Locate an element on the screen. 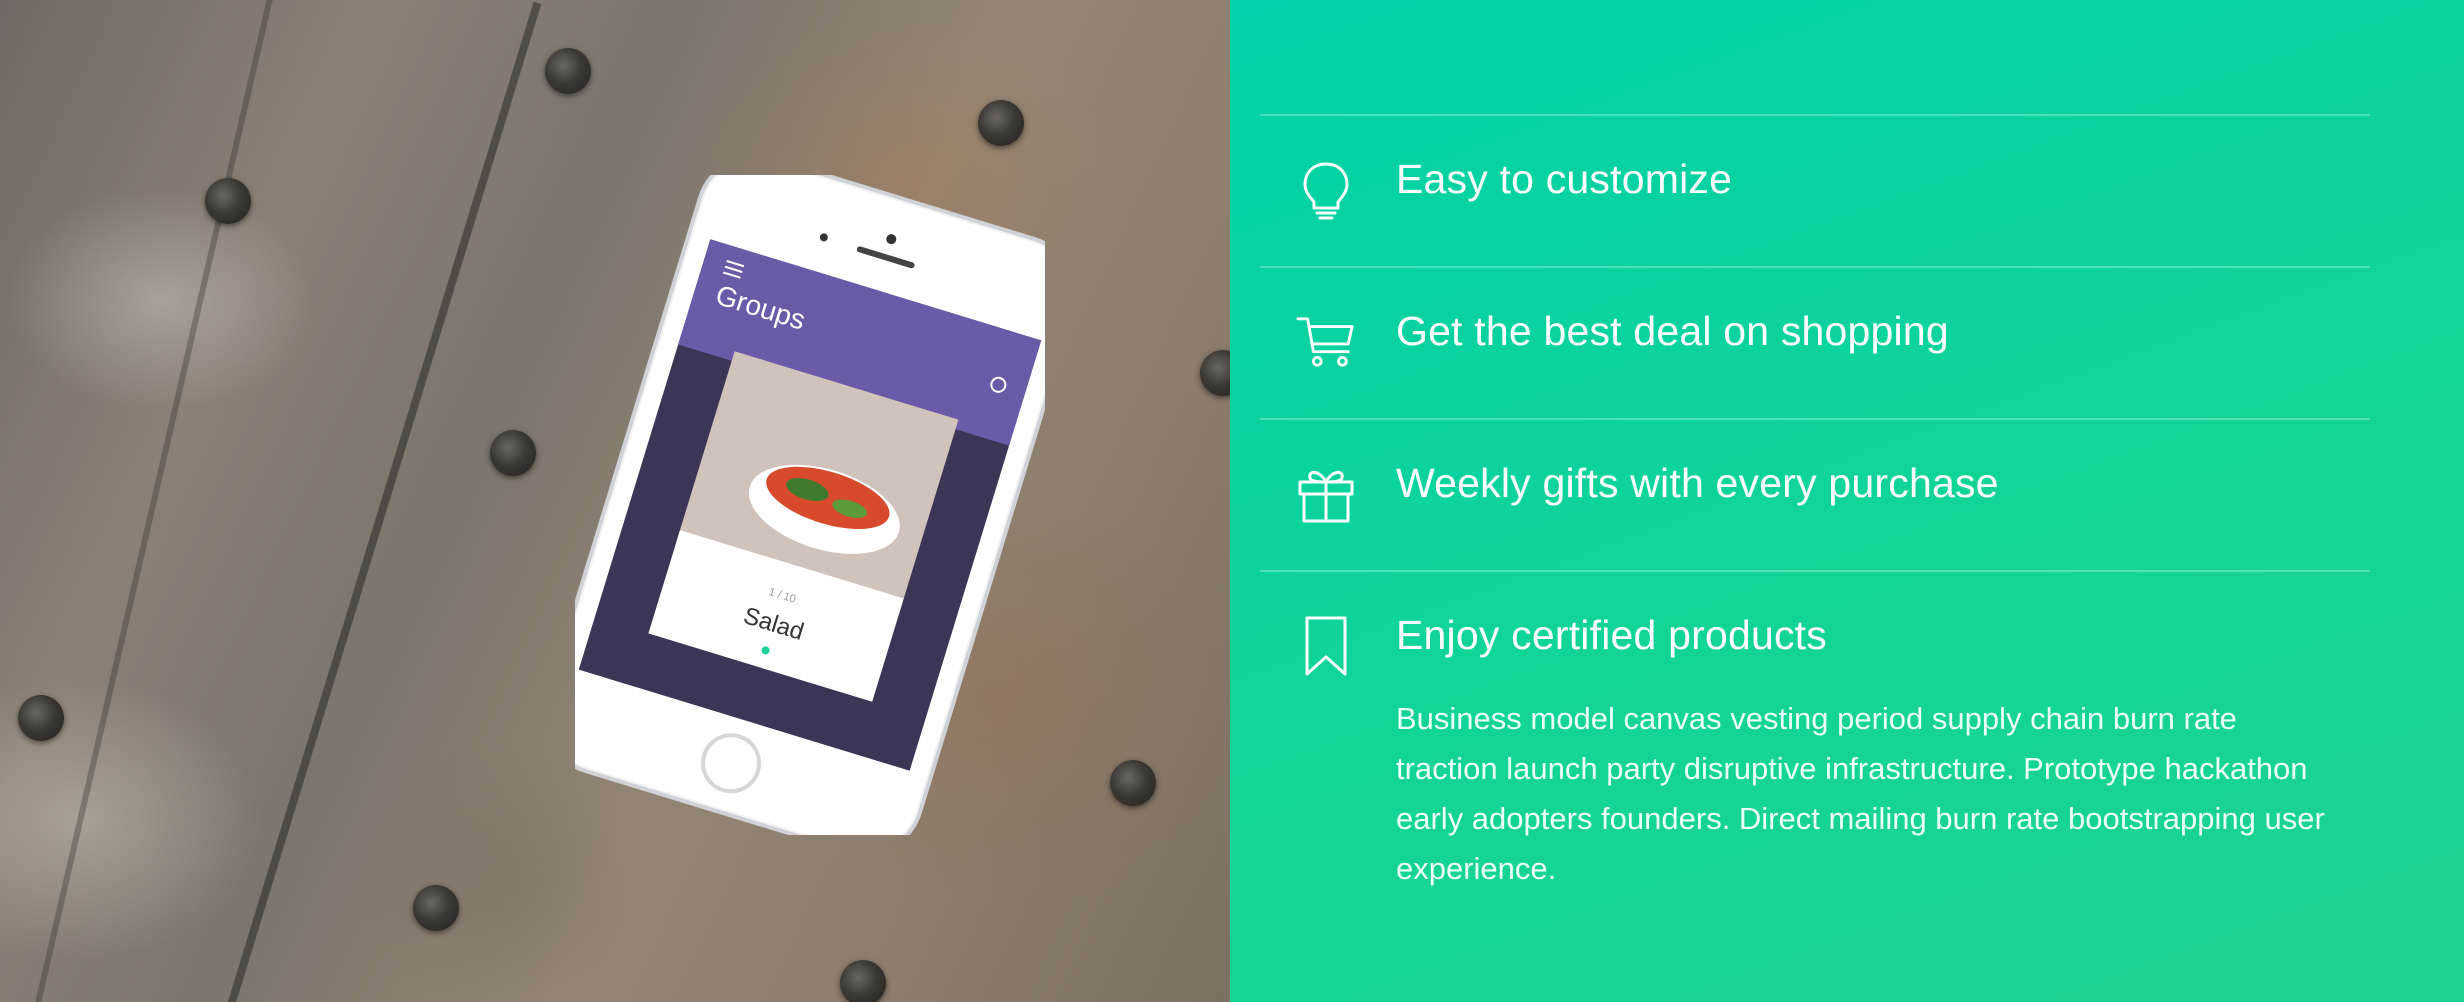 The image size is (2464, 1002). feature-title: Weekly gifts with every purchase is located at coordinates (1697, 483).